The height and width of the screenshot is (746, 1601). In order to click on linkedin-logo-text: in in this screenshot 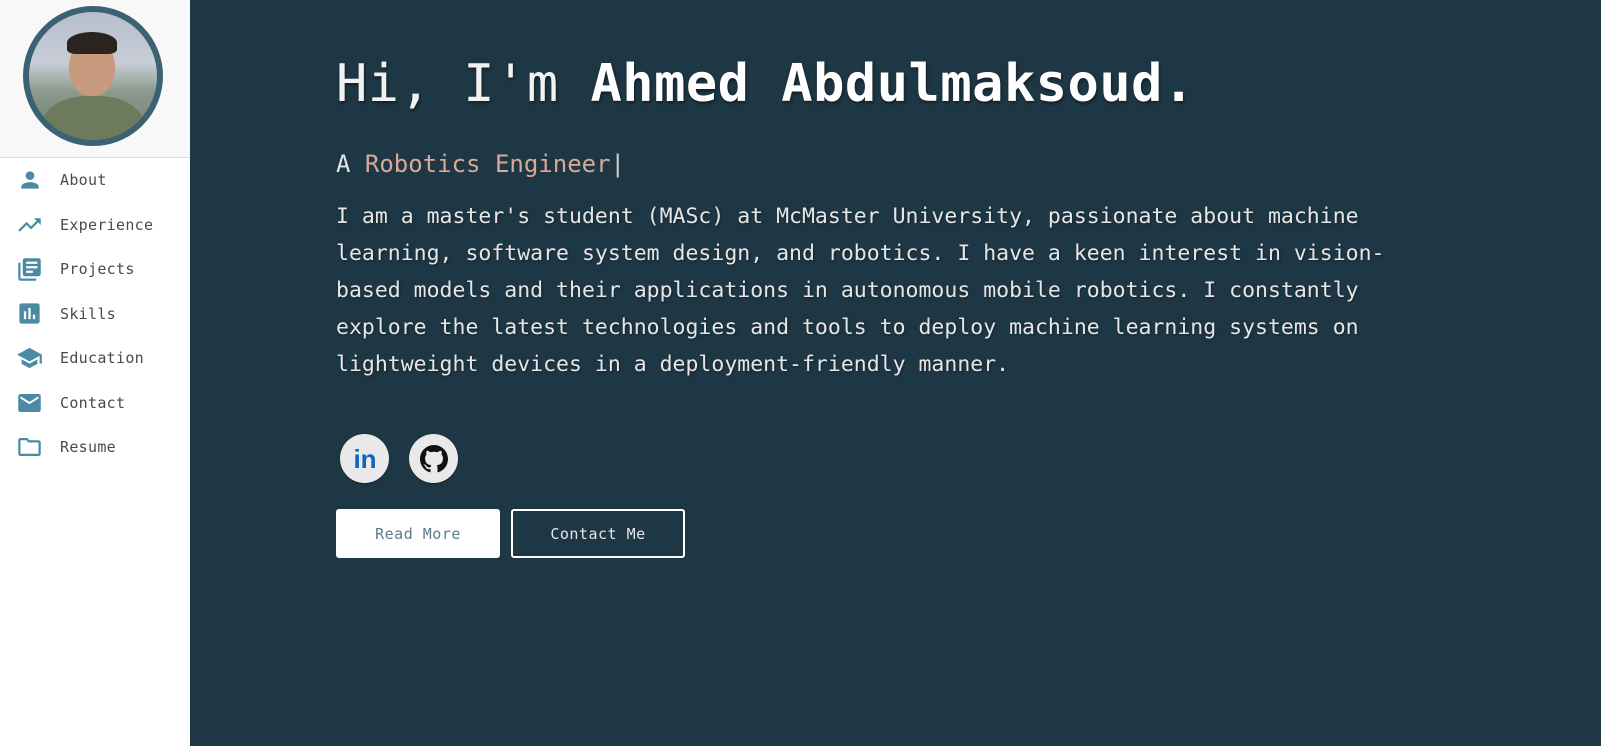, I will do `click(364, 459)`.